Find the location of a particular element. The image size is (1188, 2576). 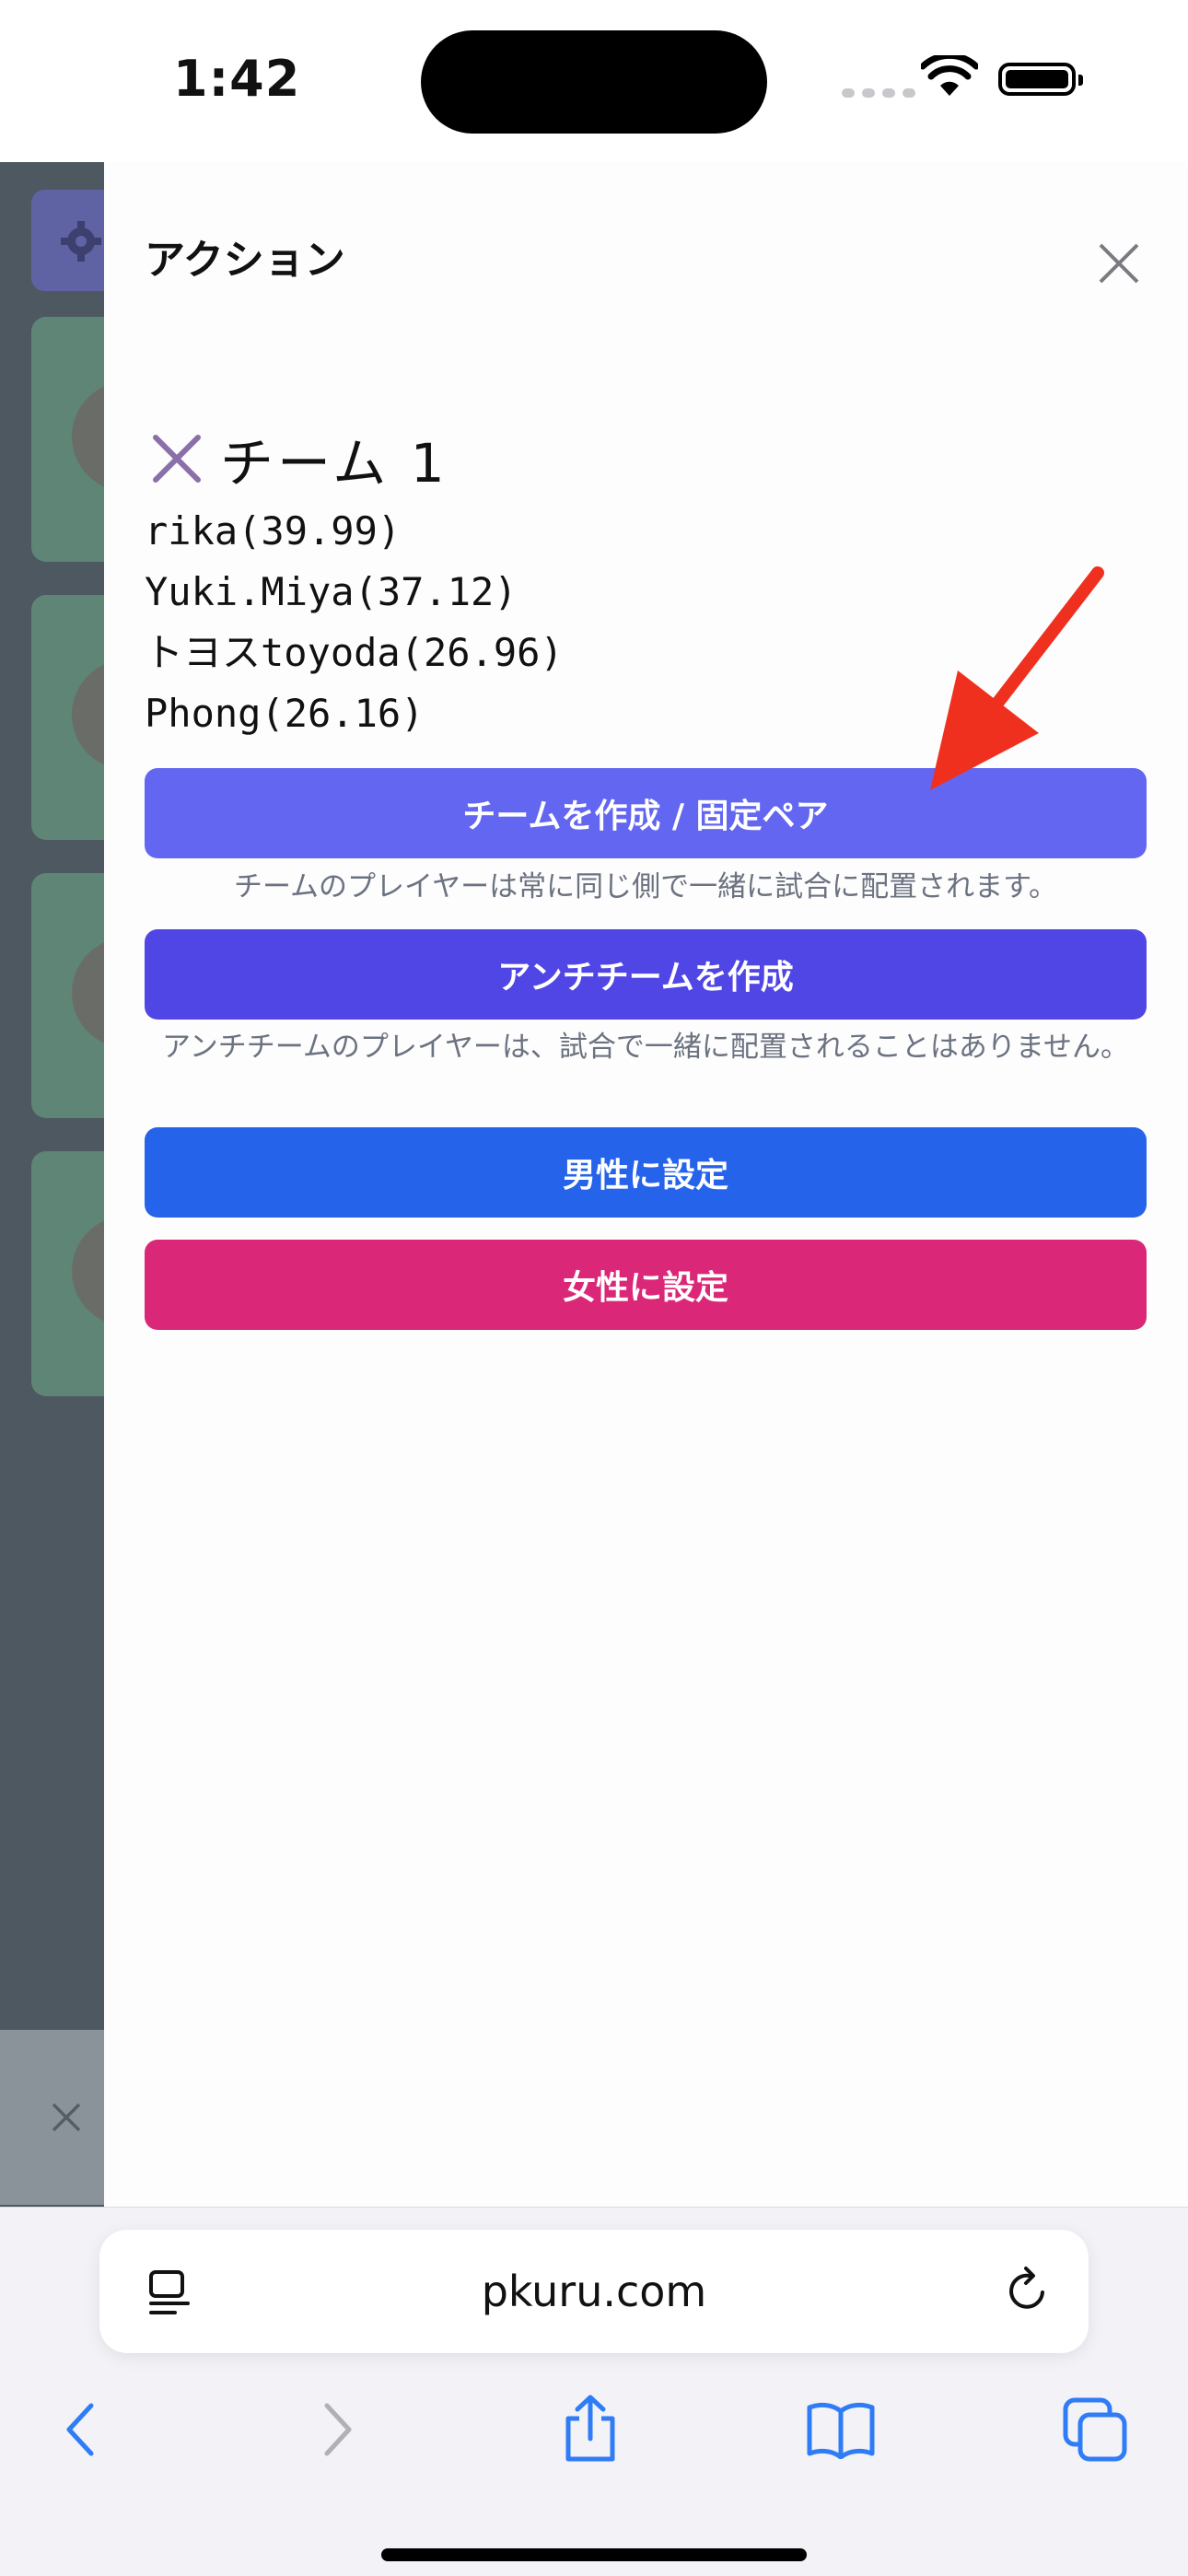

home-indicator is located at coordinates (594, 2554).